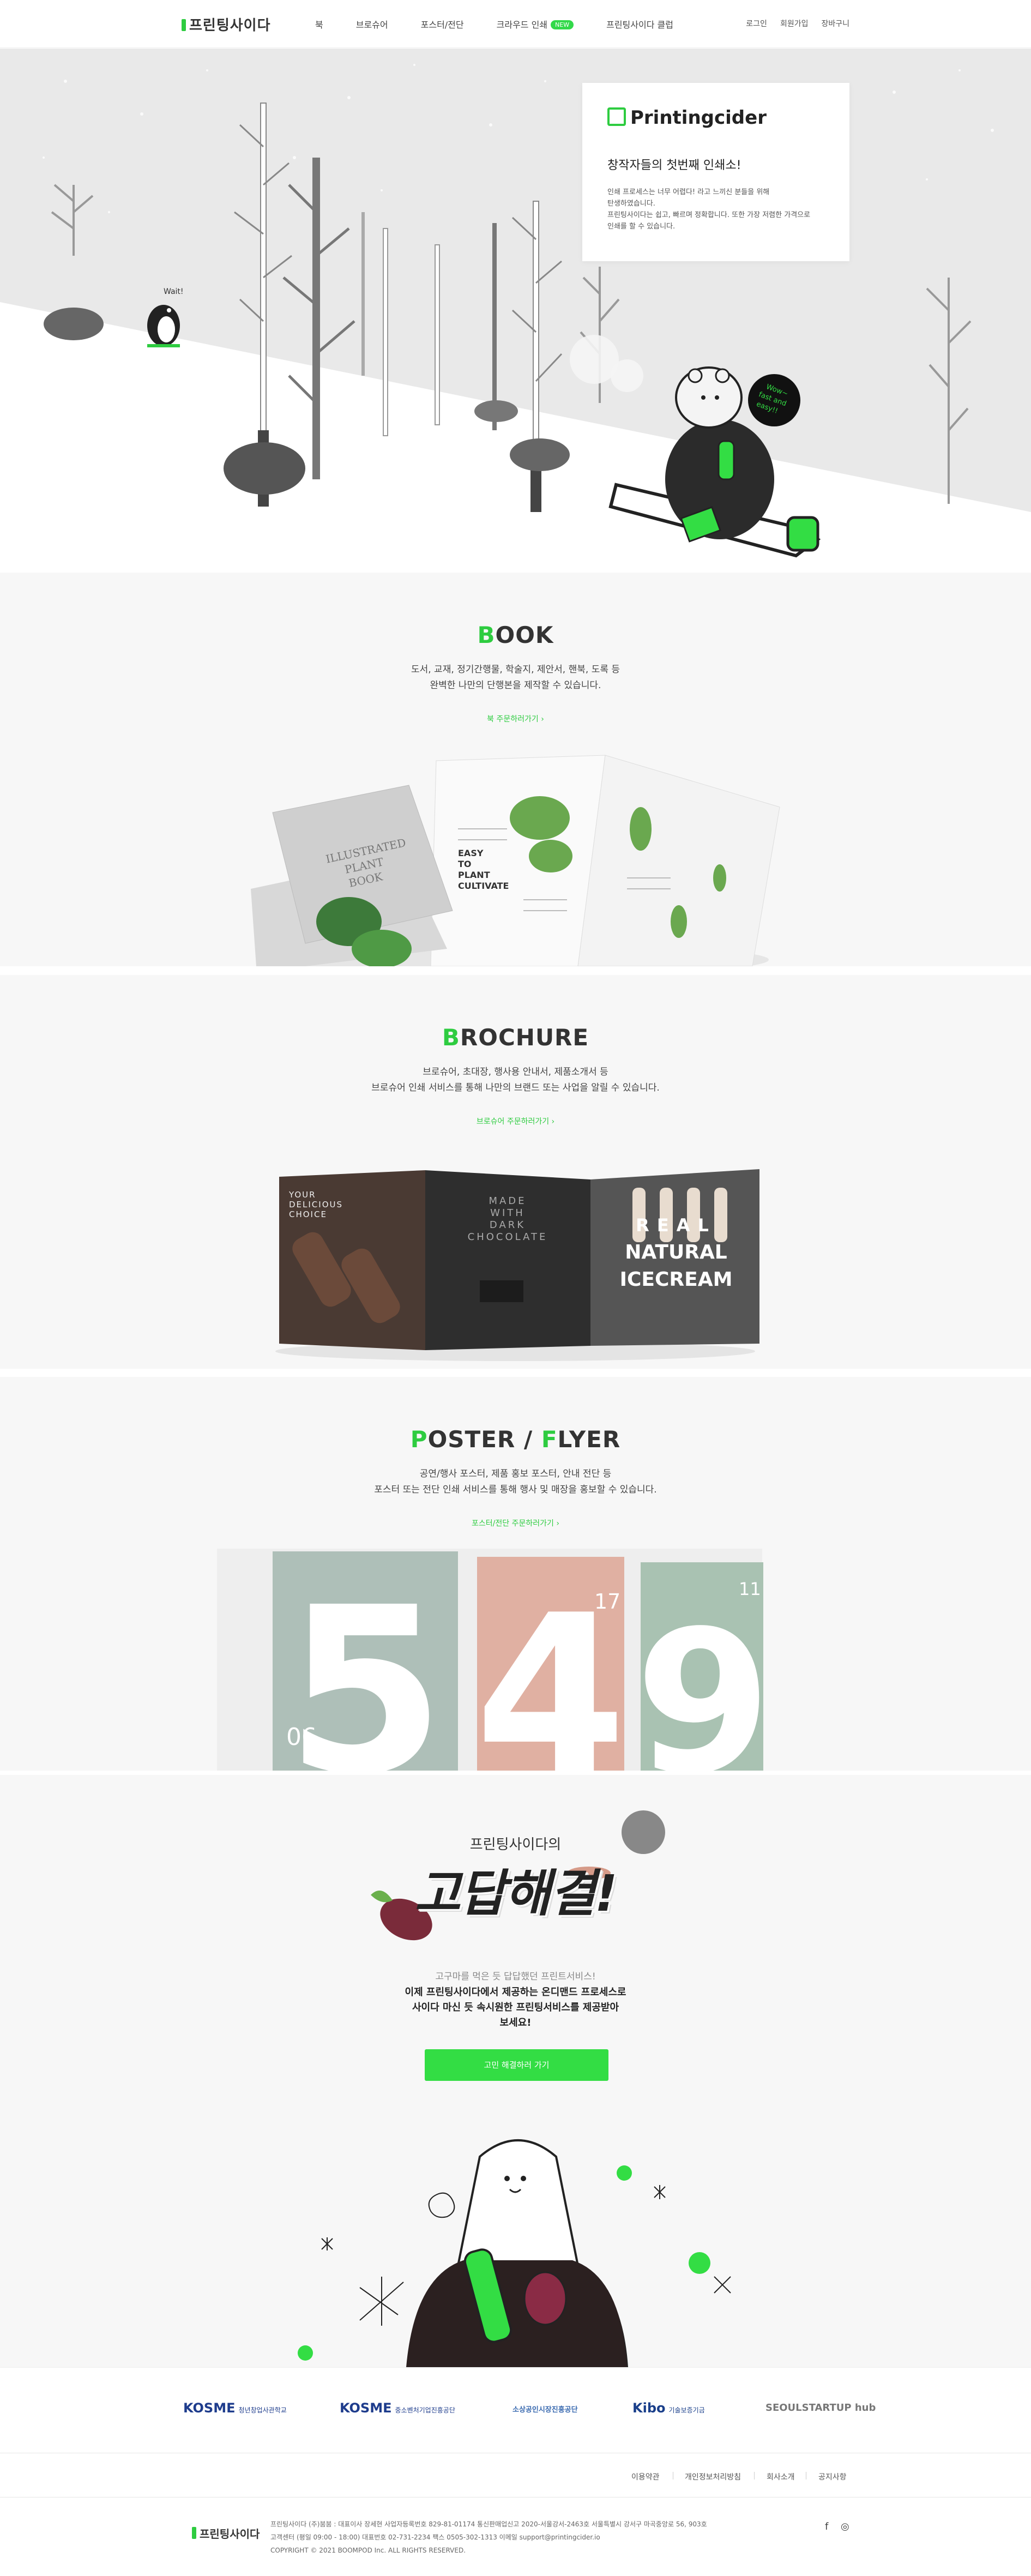 This screenshot has width=1031, height=2576. I want to click on util-nav: 로그인 회원가입 장바구니, so click(797, 23).